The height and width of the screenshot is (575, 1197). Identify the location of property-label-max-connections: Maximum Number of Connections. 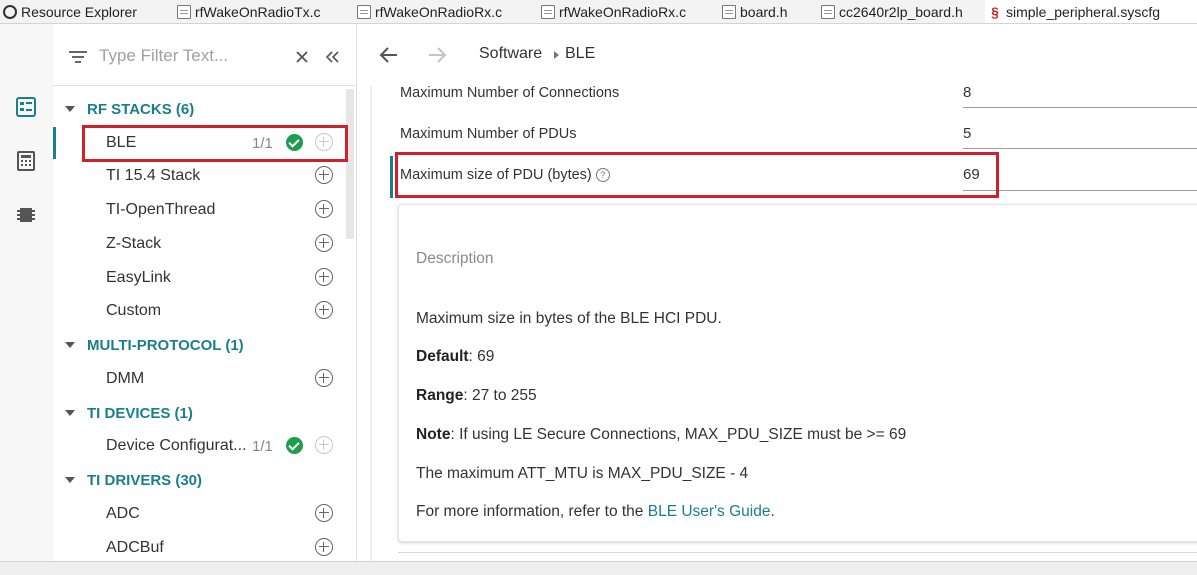
(510, 93).